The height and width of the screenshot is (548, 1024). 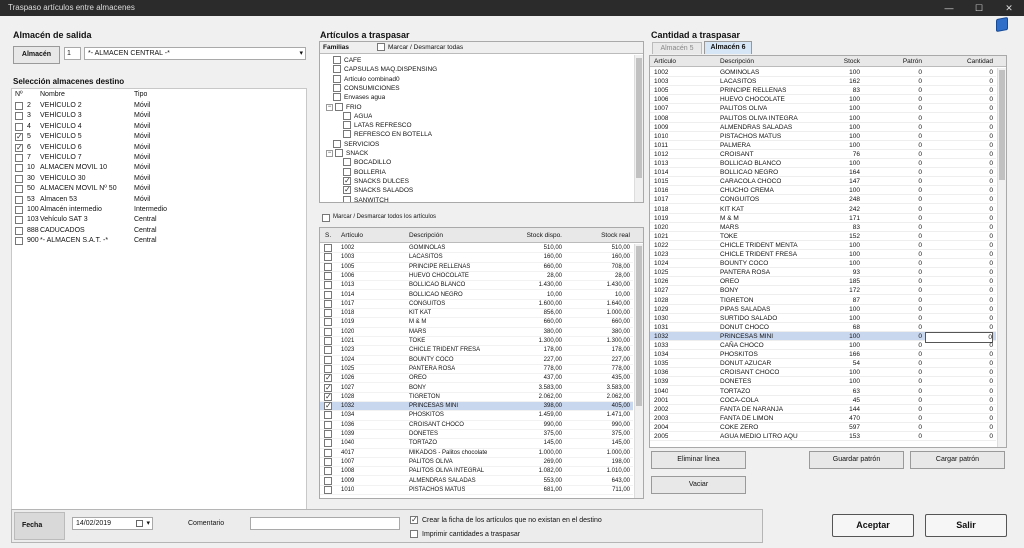 I want to click on calendar-icon, so click(x=139, y=523).